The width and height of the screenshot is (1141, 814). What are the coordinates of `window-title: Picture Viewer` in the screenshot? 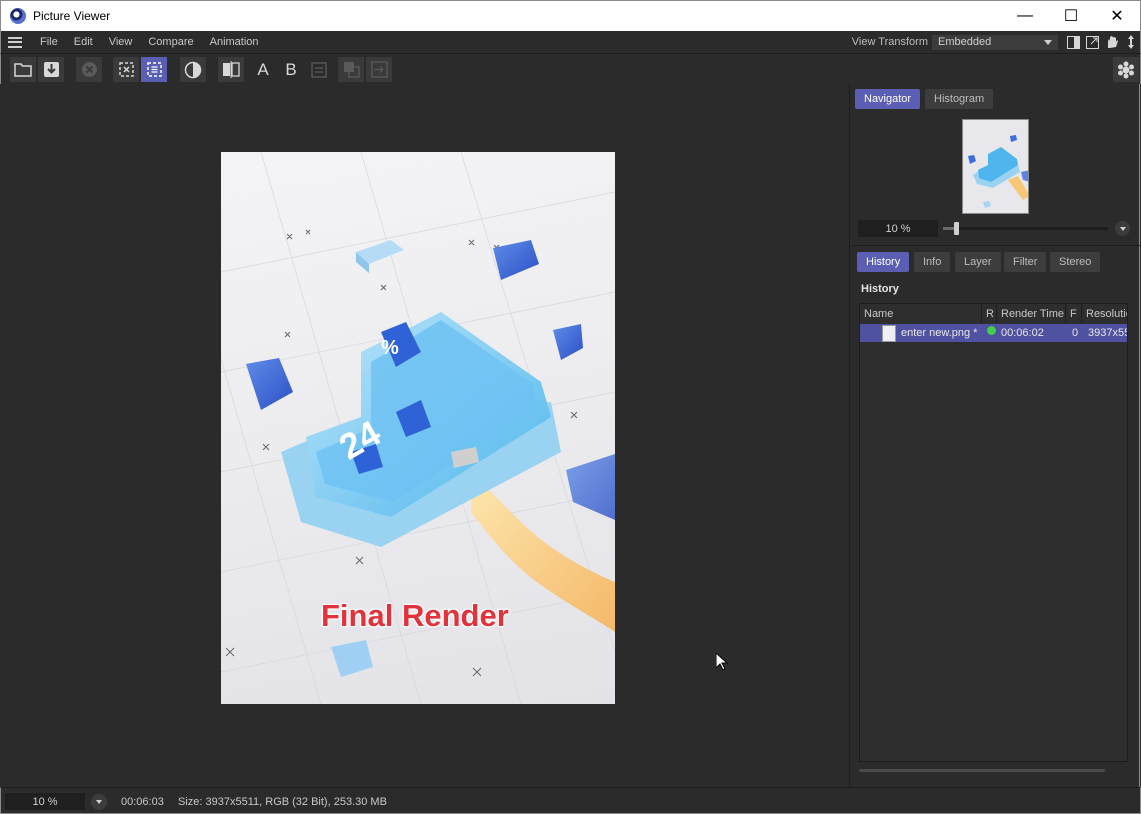 It's located at (72, 16).